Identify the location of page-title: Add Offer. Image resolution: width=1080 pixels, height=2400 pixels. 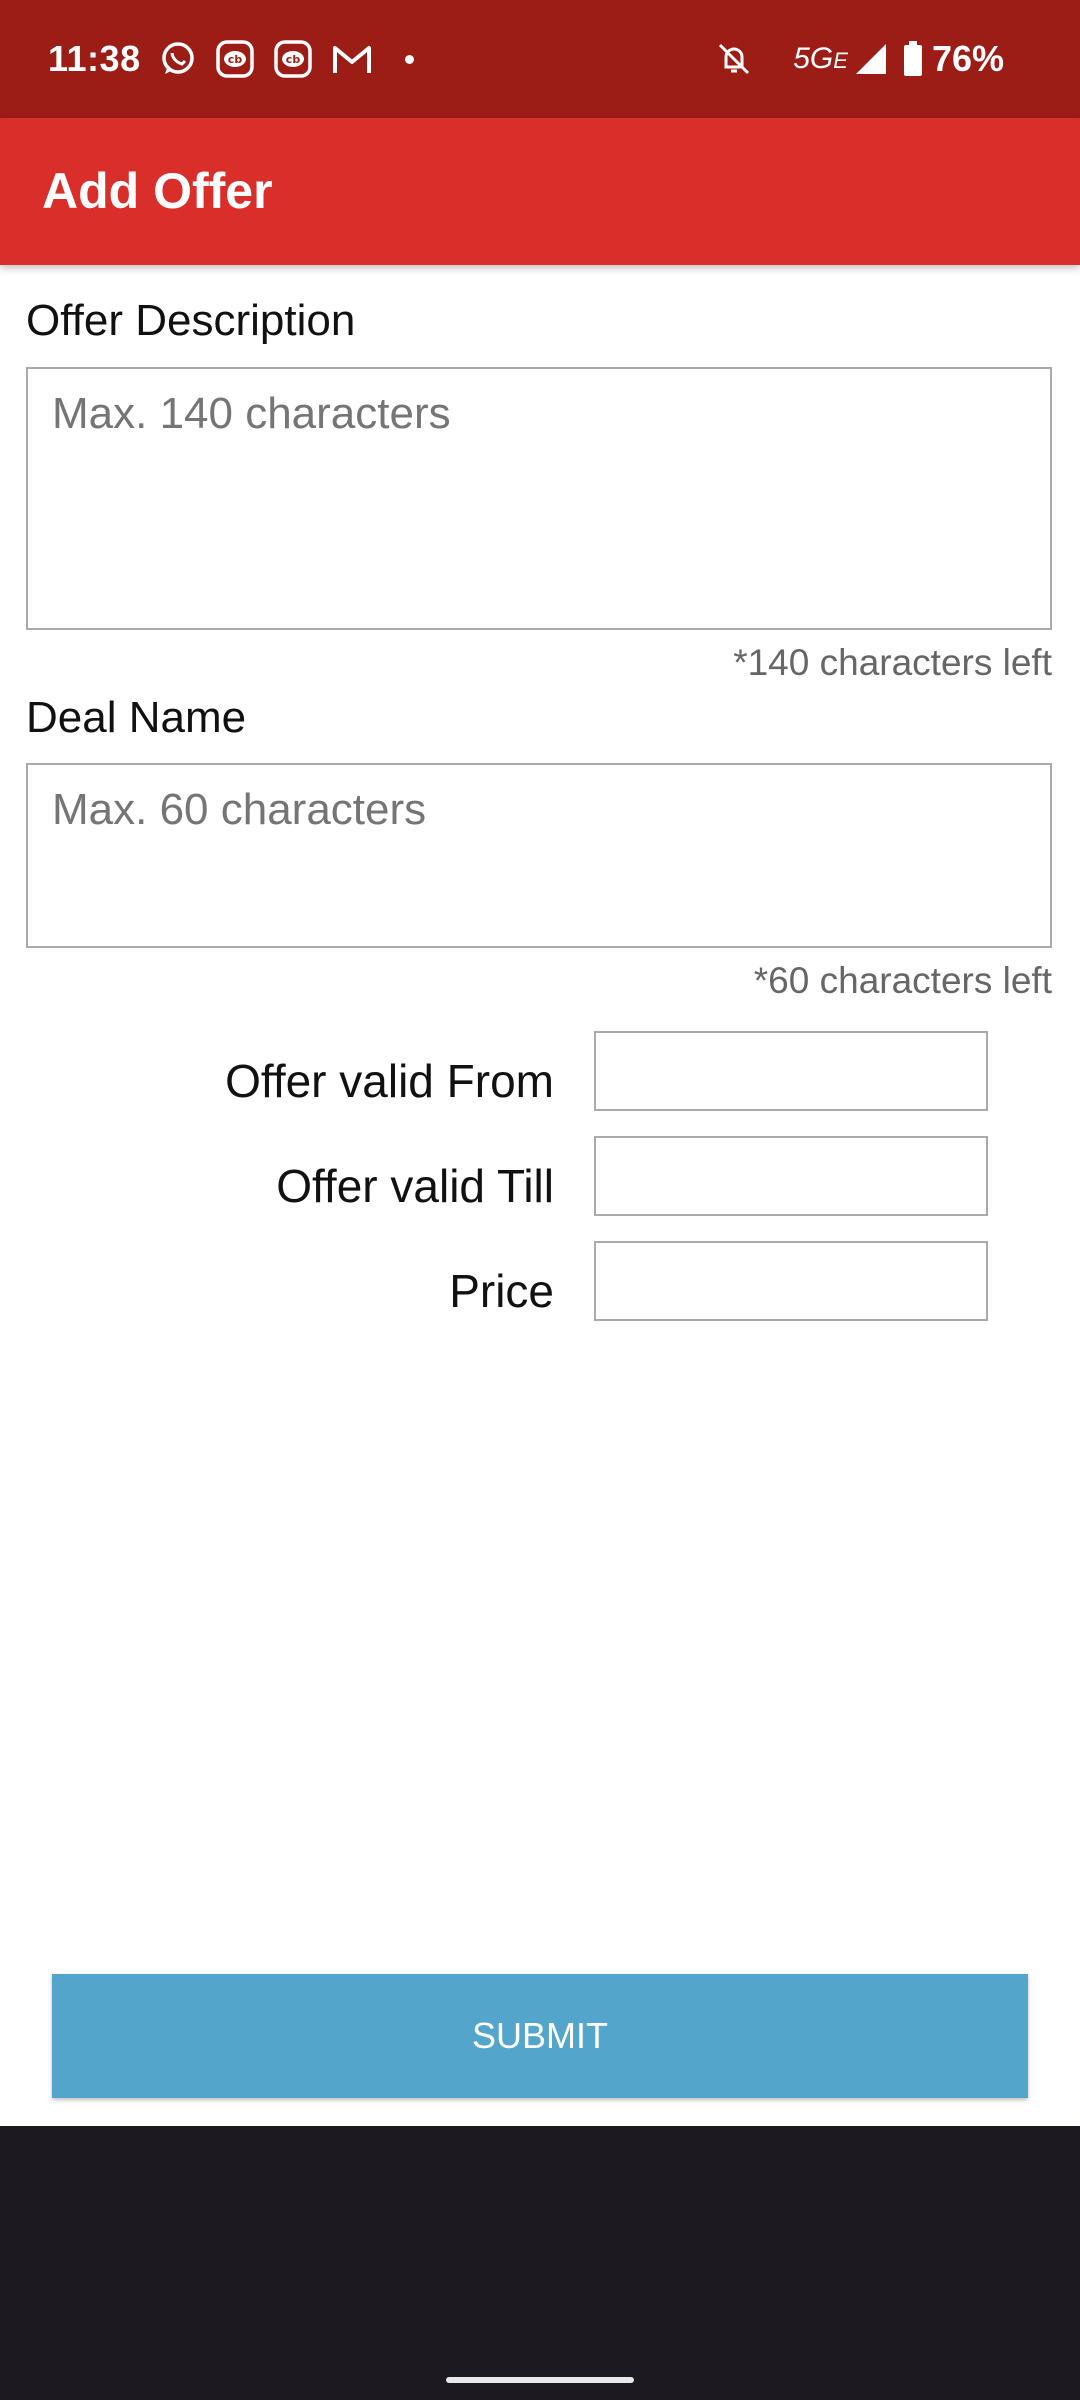
(157, 191).